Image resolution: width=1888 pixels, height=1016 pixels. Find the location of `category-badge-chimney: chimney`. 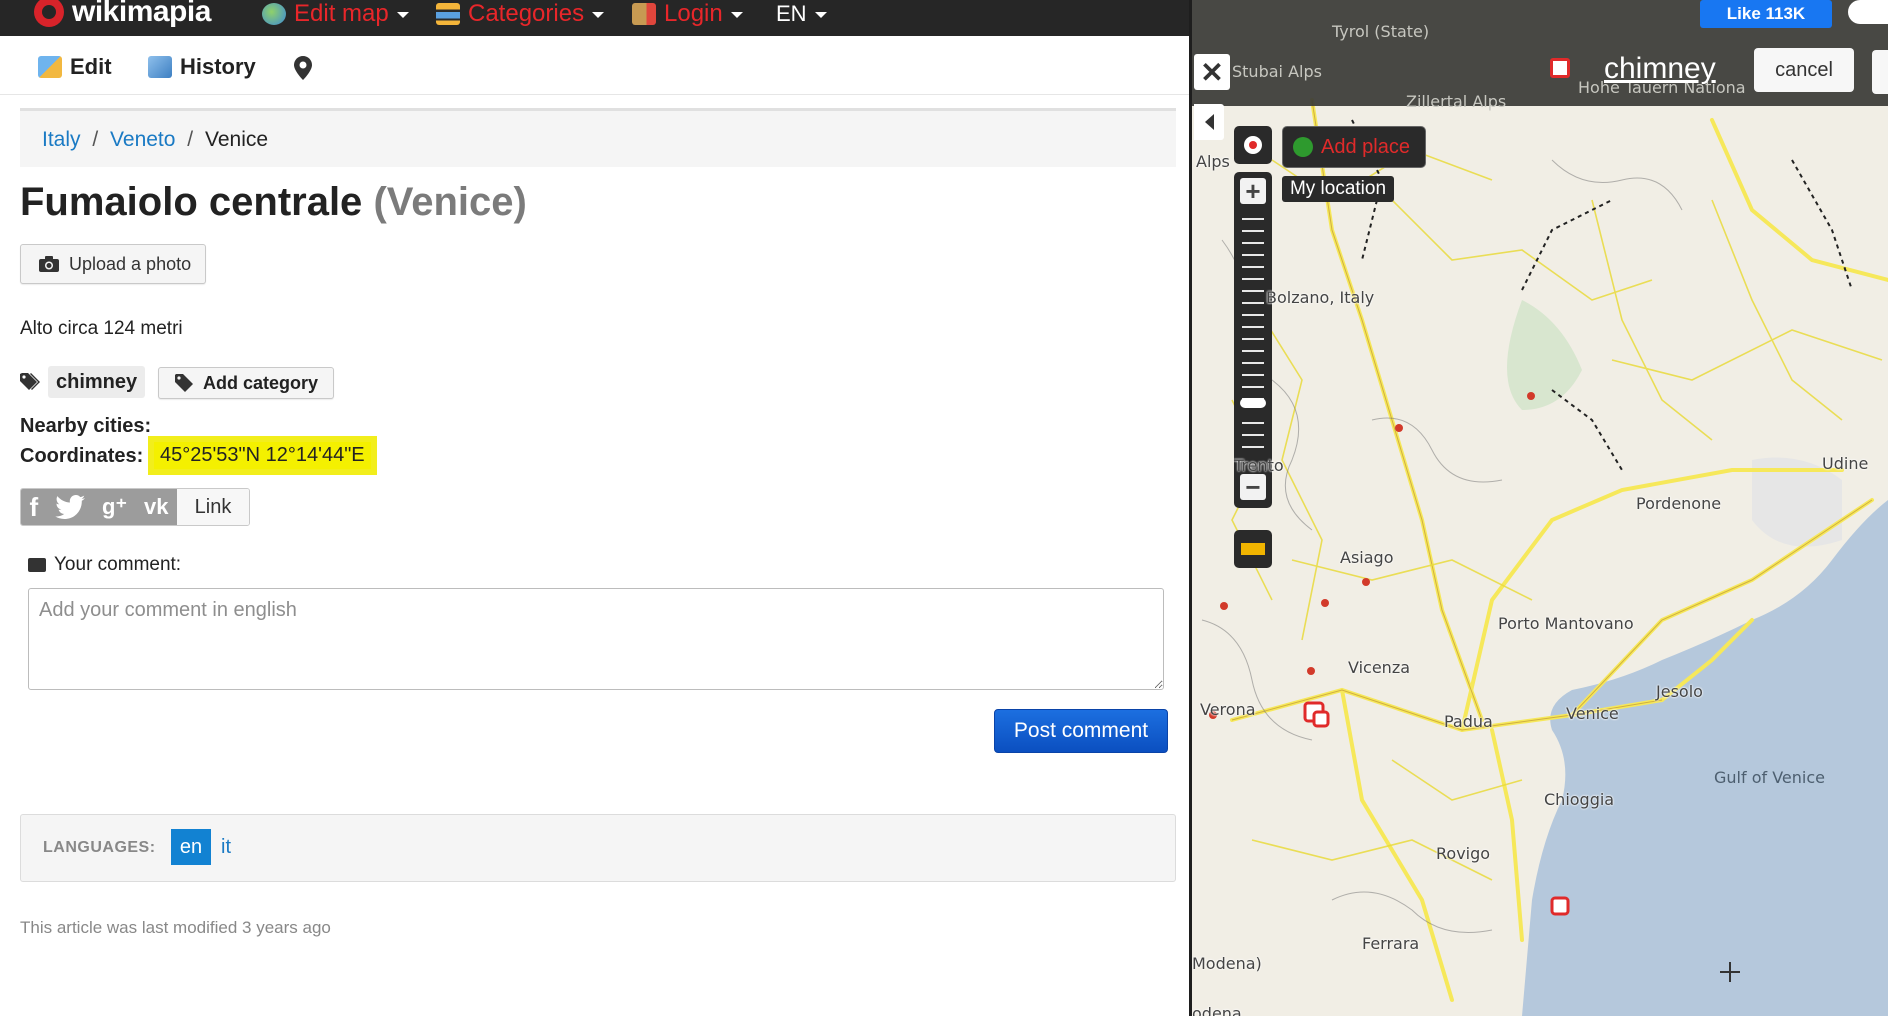

category-badge-chimney: chimney is located at coordinates (97, 382).